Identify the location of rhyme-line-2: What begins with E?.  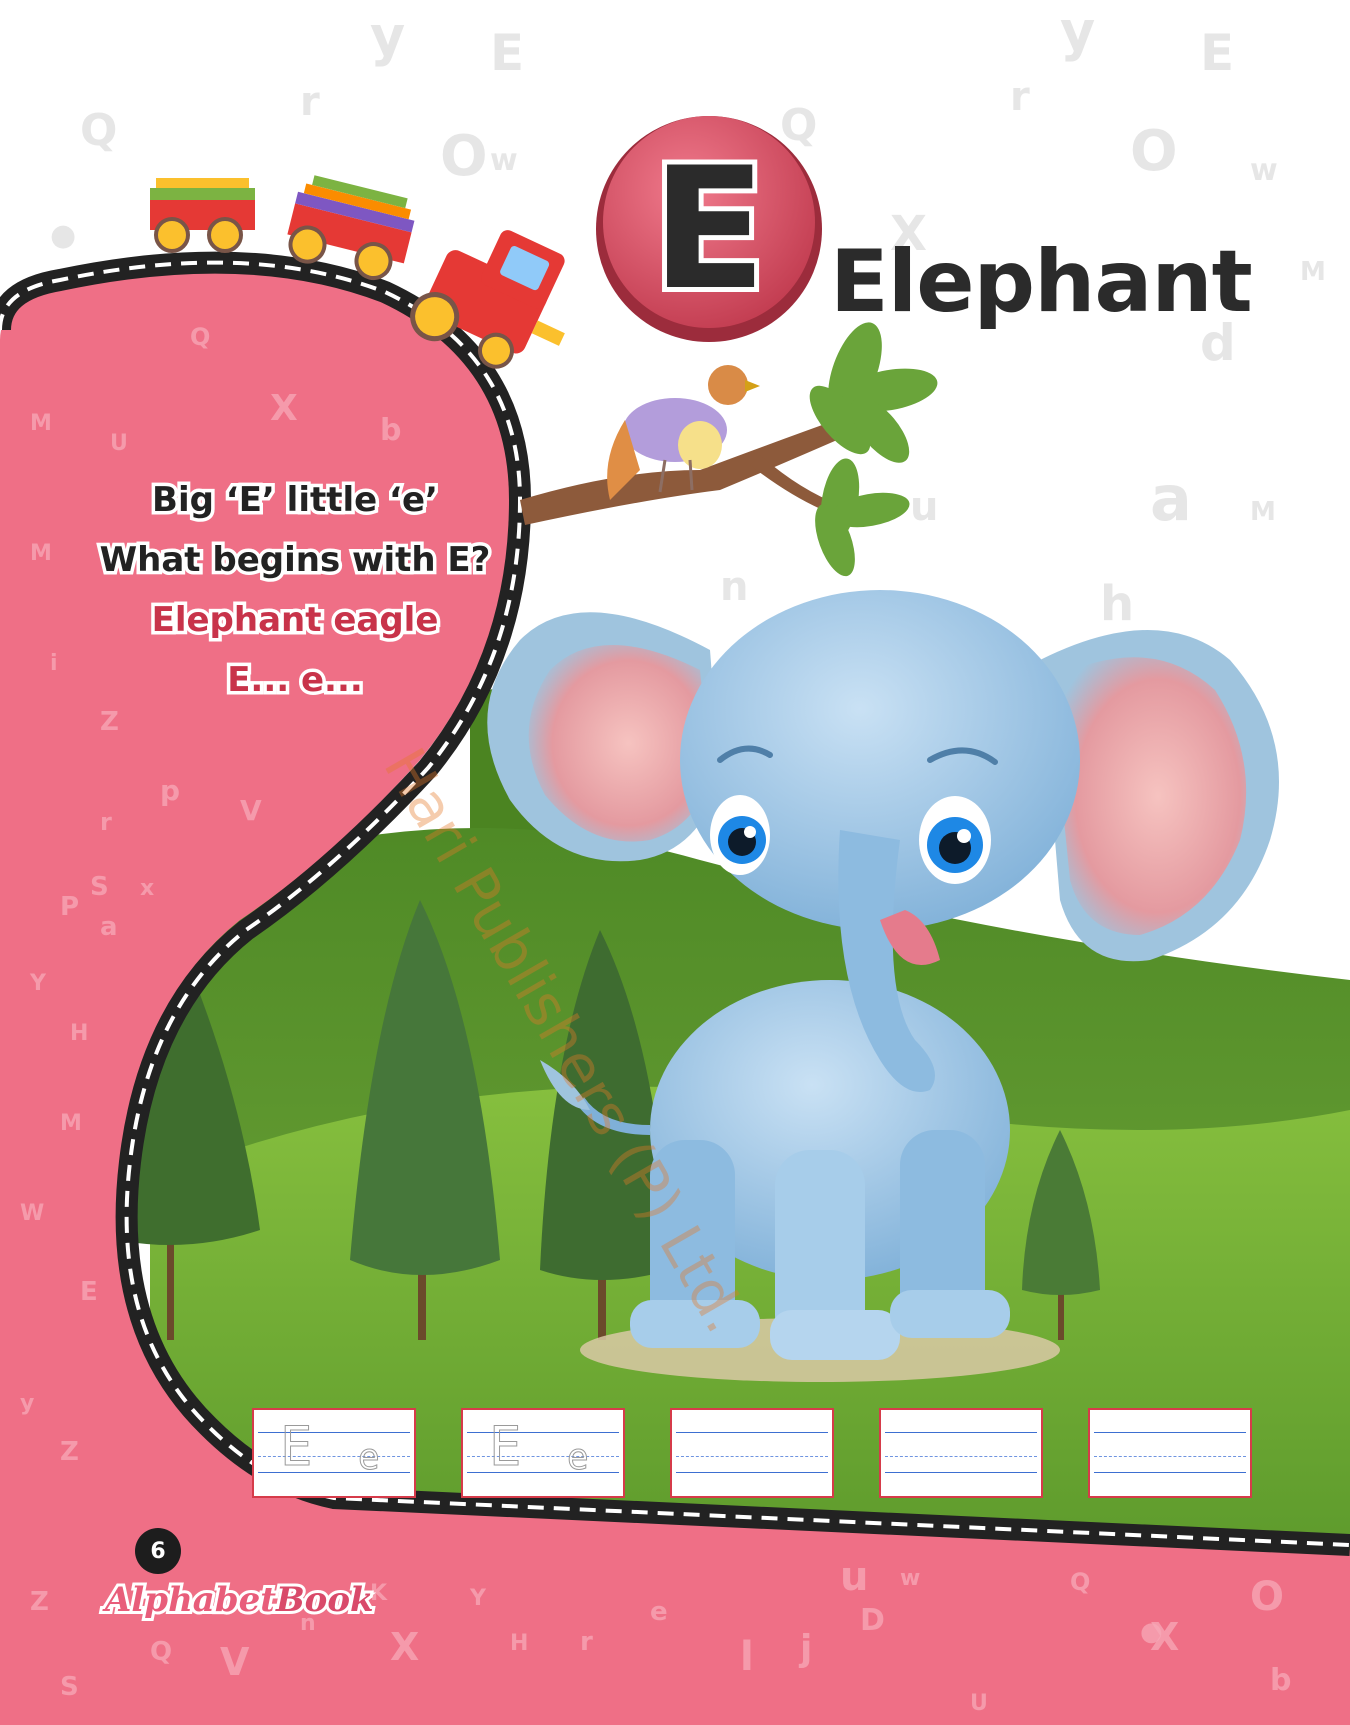
(295, 560).